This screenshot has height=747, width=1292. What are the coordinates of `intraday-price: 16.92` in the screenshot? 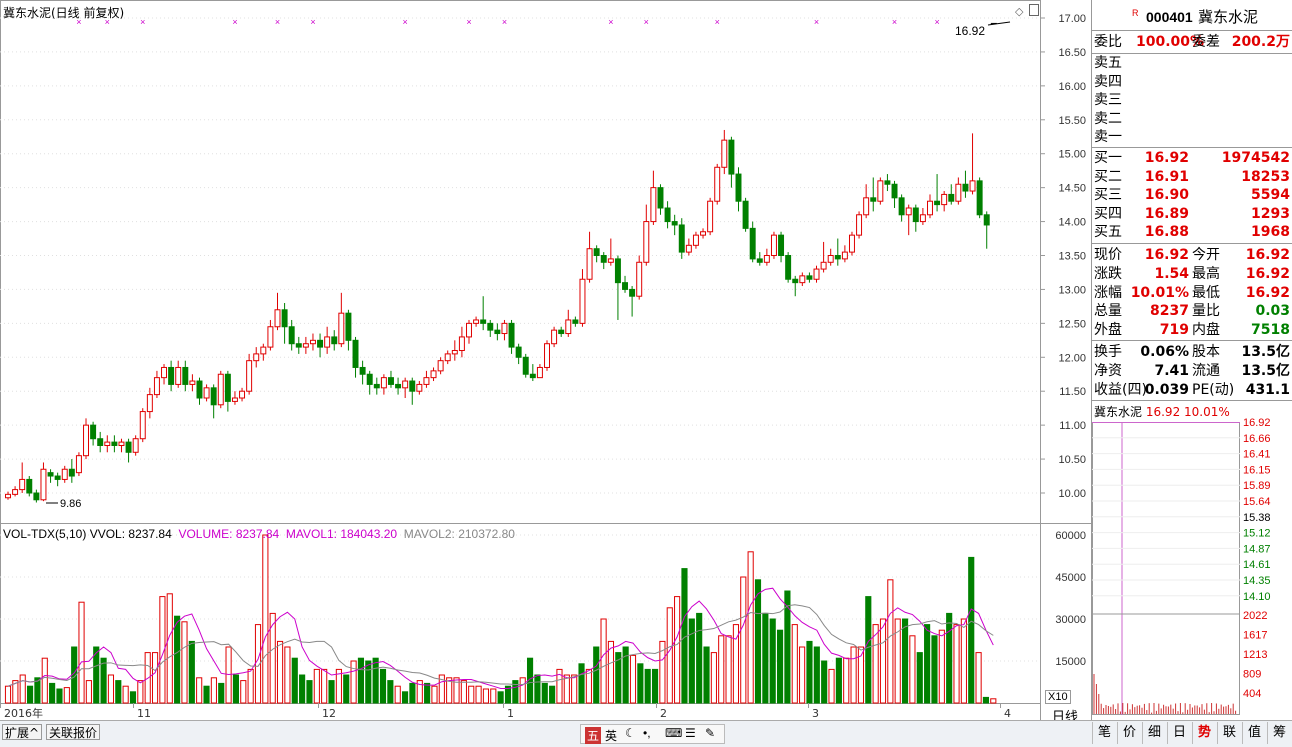 It's located at (1163, 412).